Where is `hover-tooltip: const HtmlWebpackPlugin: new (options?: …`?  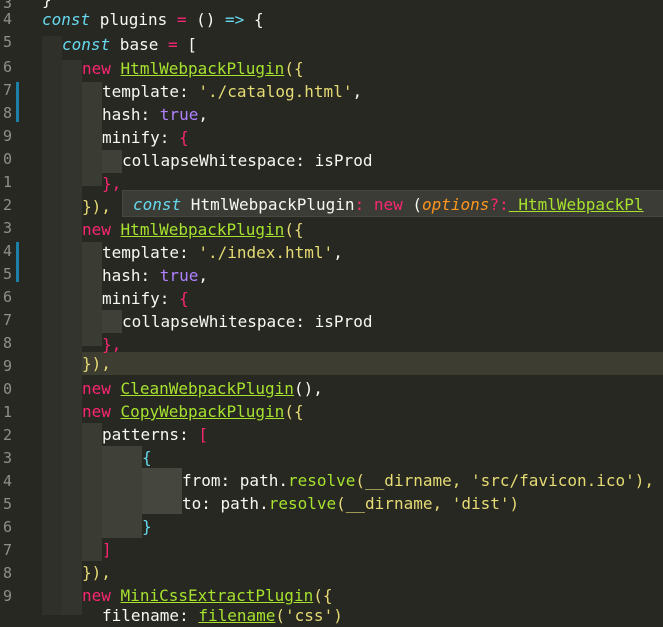 hover-tooltip: const HtmlWebpackPlugin: new (options?: … is located at coordinates (392, 203).